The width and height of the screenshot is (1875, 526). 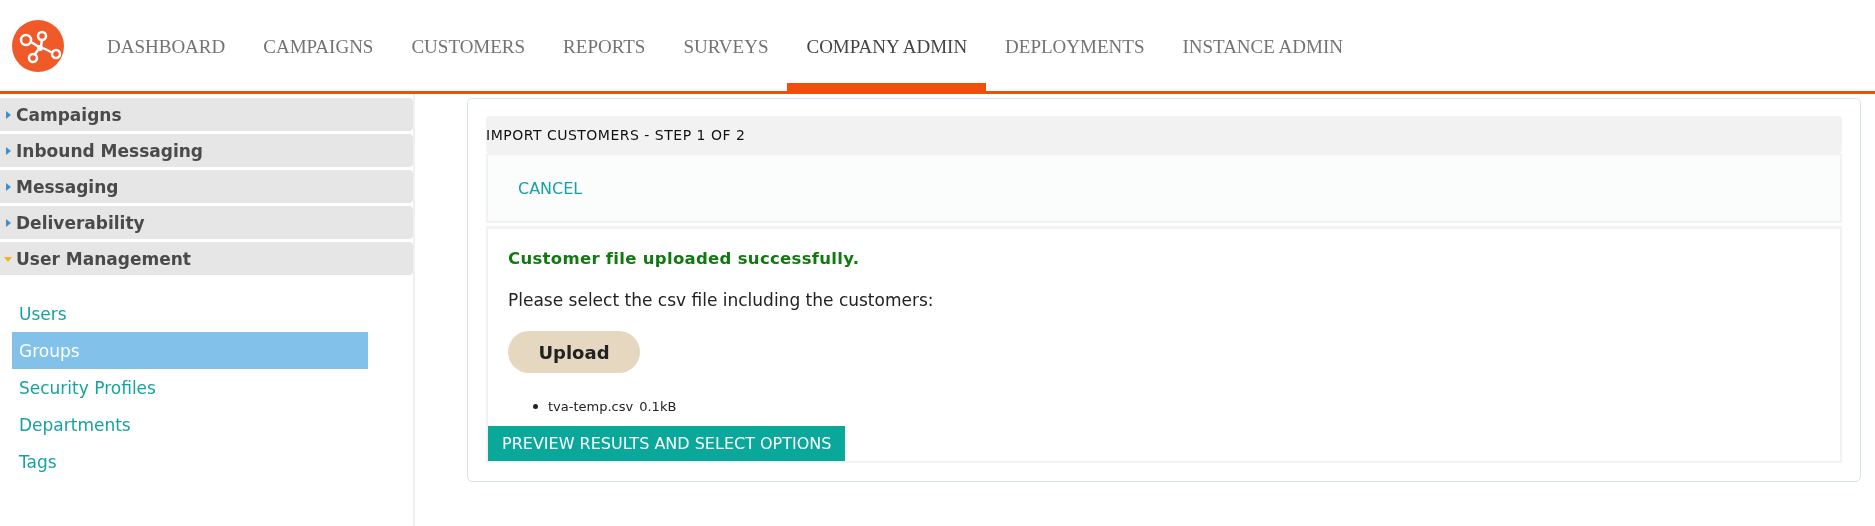 I want to click on sidebar-section: Messaging, so click(x=206, y=186).